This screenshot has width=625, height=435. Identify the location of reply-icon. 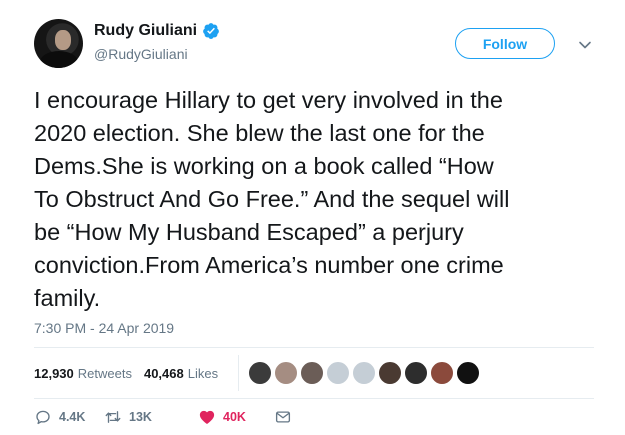
(43, 417).